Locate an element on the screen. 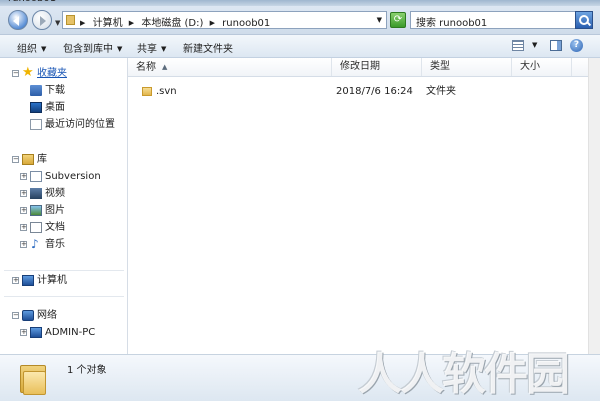 This screenshot has width=600, height=402. desktop-icon is located at coordinates (36, 107).